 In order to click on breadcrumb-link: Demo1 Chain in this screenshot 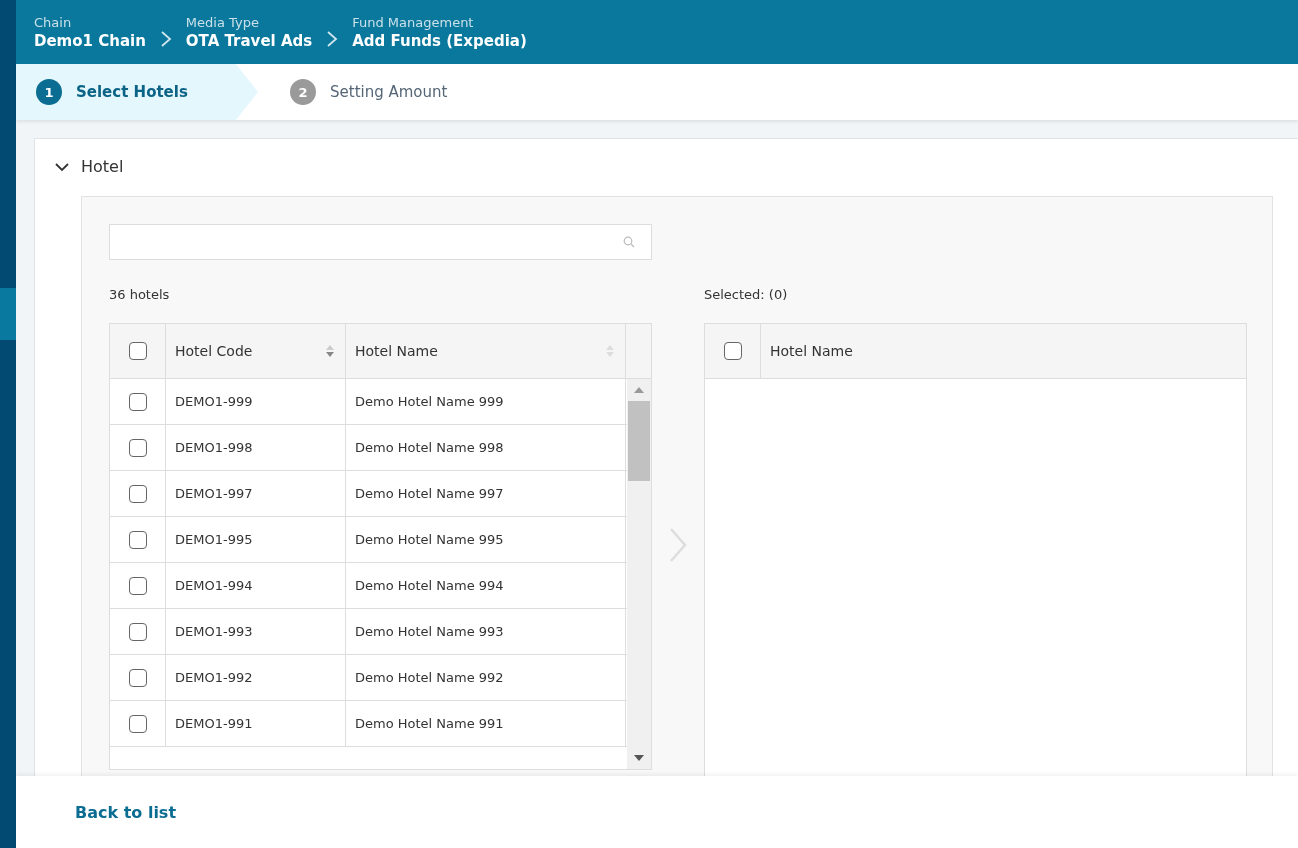, I will do `click(90, 40)`.